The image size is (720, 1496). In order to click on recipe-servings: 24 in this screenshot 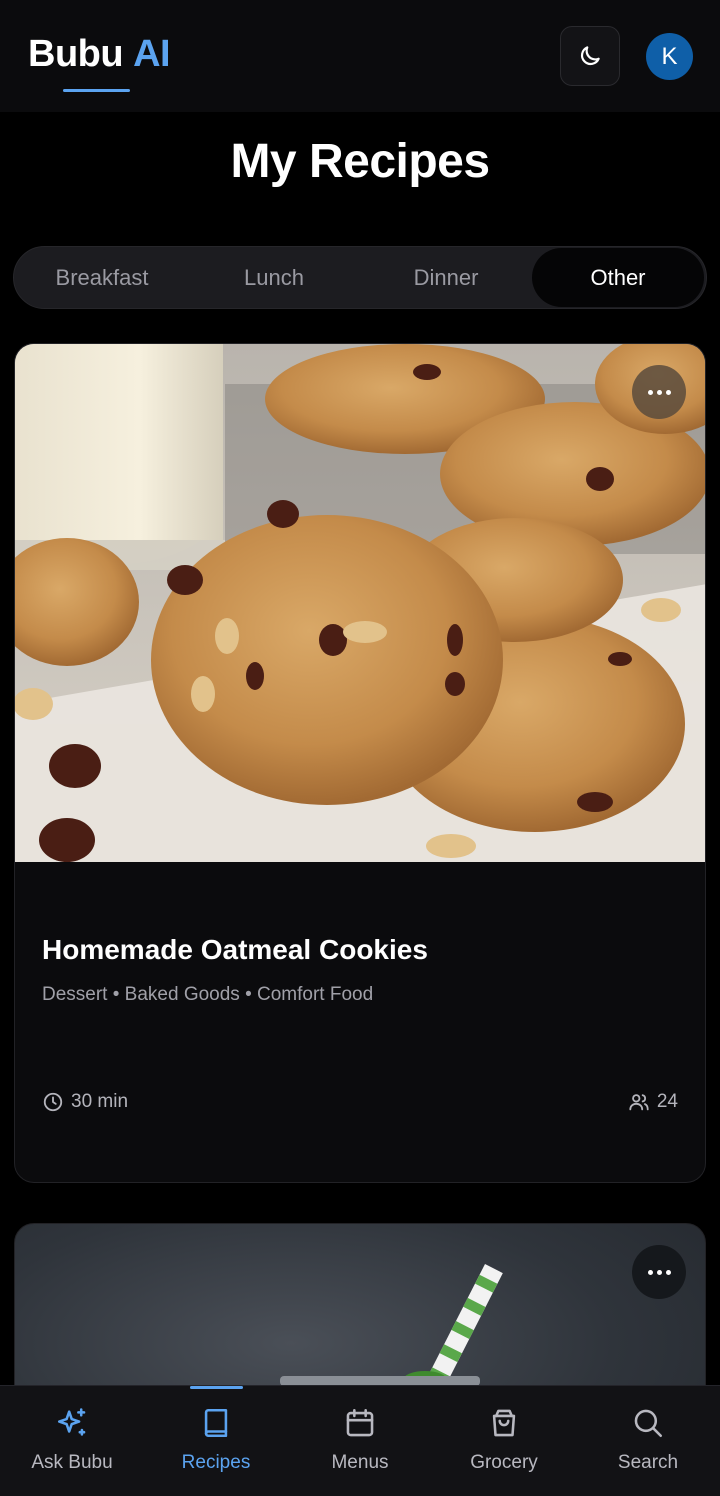, I will do `click(653, 1102)`.